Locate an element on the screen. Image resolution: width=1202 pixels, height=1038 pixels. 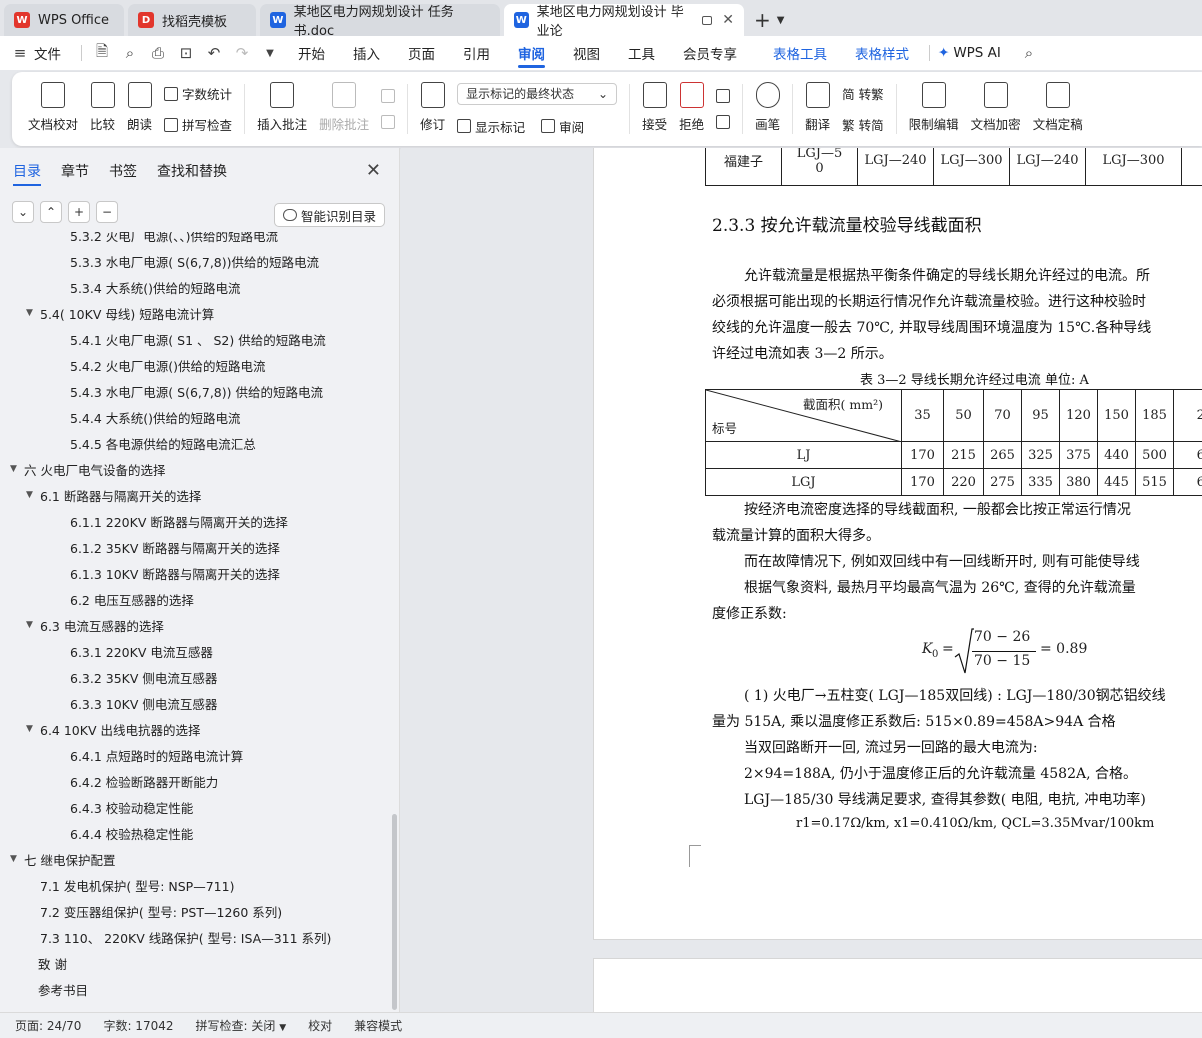
export-icon: ⌕ is located at coordinates (130, 53).